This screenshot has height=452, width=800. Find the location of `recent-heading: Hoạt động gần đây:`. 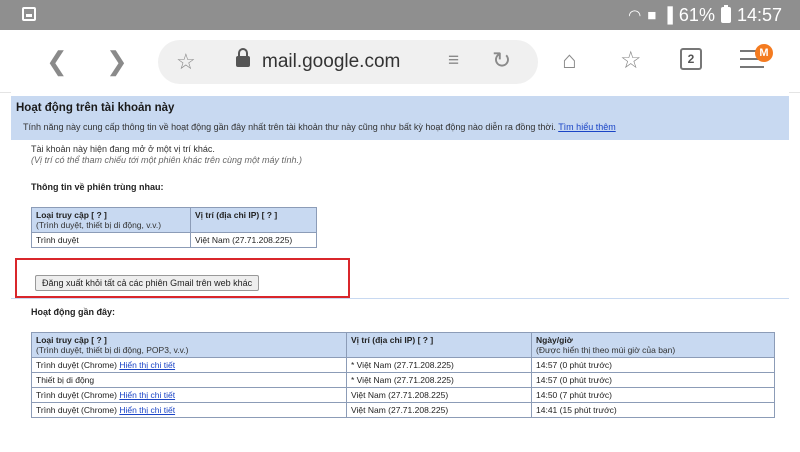

recent-heading: Hoạt động gần đây: is located at coordinates (73, 312).